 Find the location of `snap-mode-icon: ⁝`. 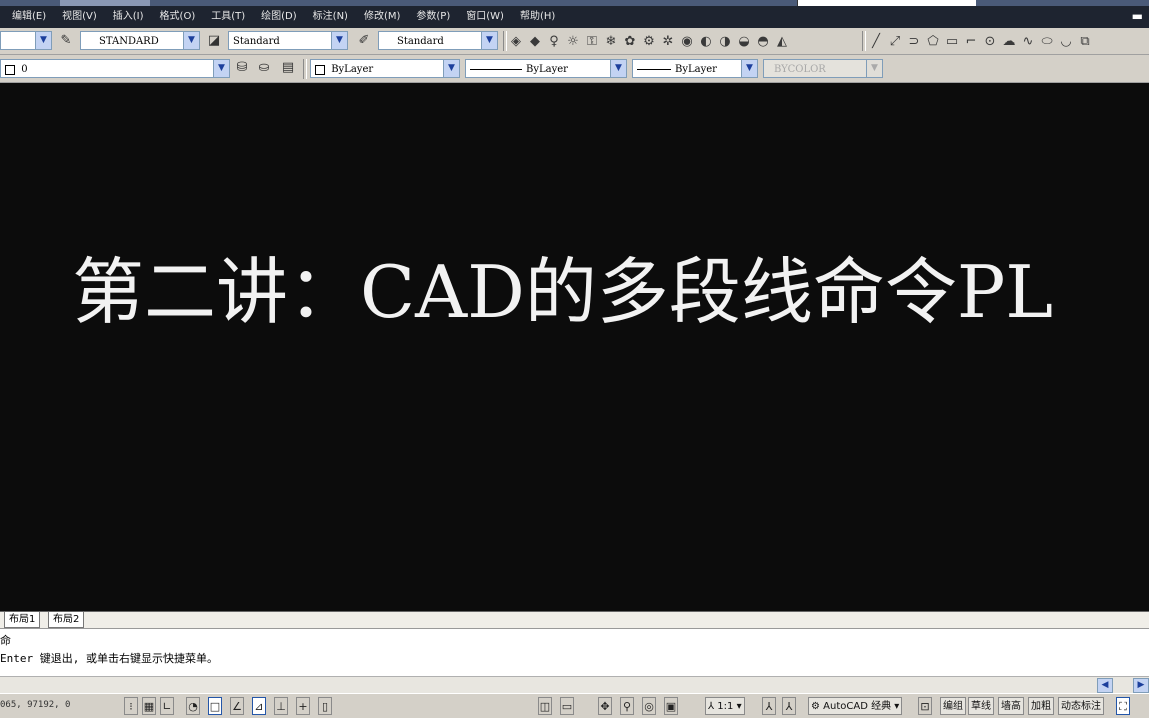

snap-mode-icon: ⁝ is located at coordinates (131, 706).